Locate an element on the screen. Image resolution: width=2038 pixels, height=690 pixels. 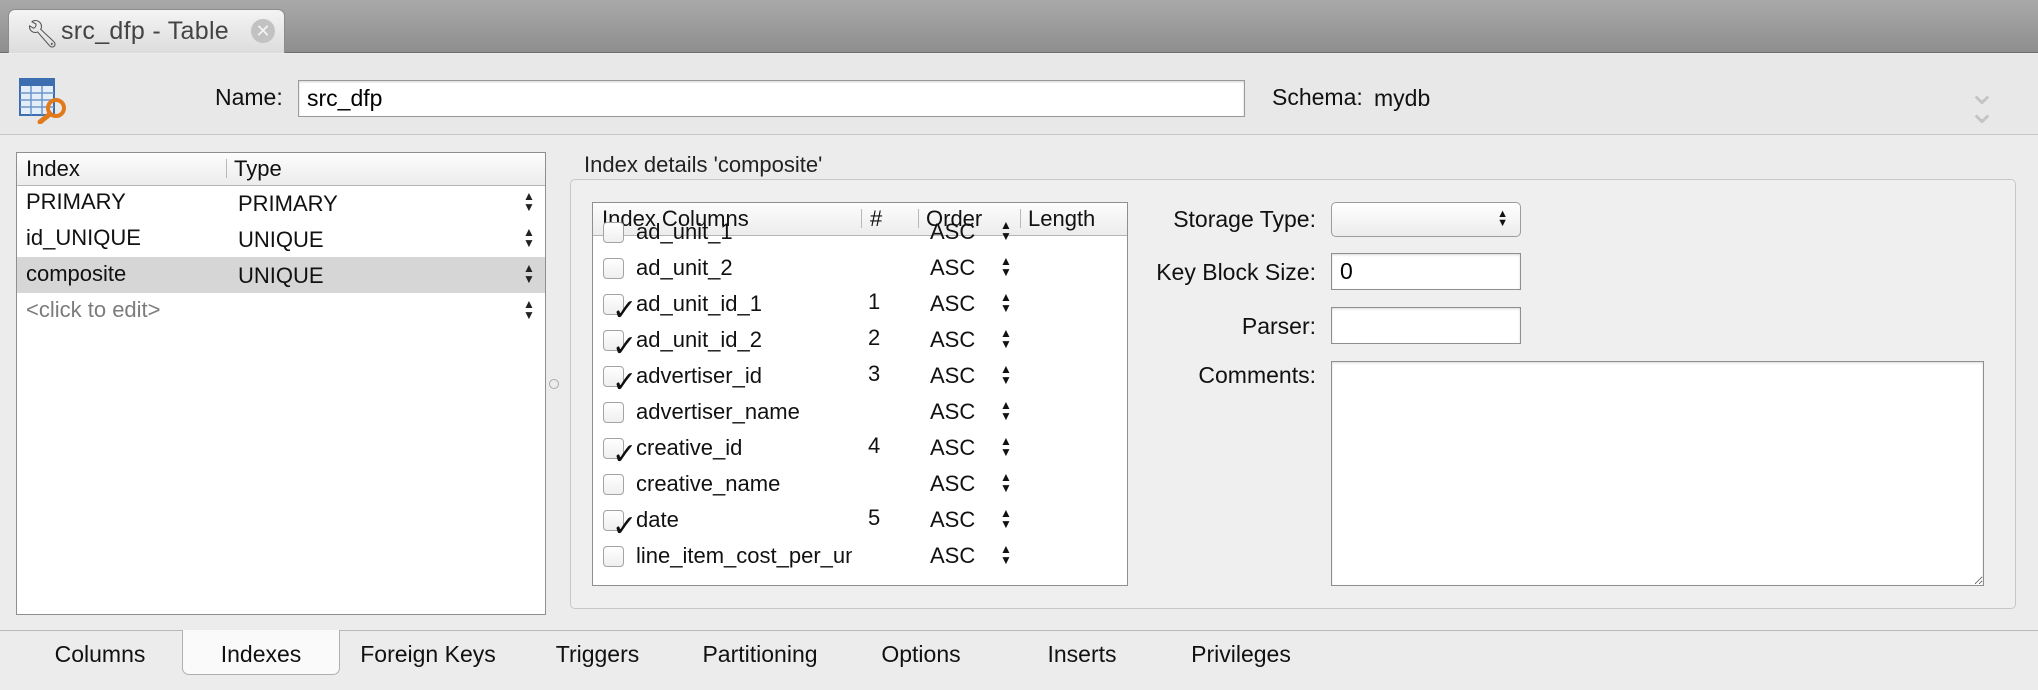
column-name: advertiser_id is located at coordinates (699, 375).